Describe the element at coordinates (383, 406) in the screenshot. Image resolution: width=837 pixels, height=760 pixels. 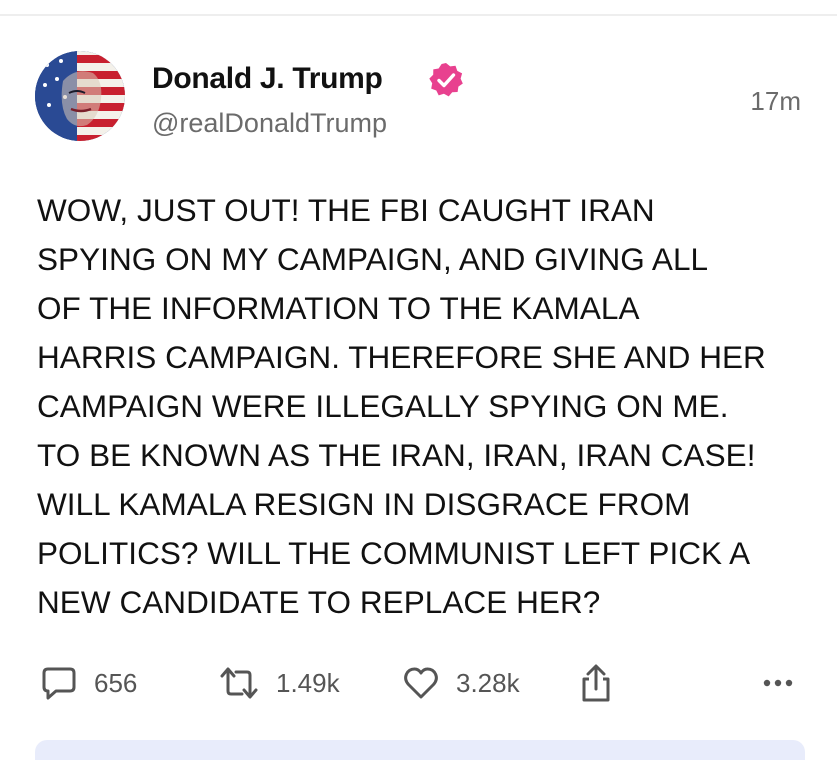
I see `post-line: CAMPAIGN WERE ILLEGALLY SPYING ON ME.` at that location.